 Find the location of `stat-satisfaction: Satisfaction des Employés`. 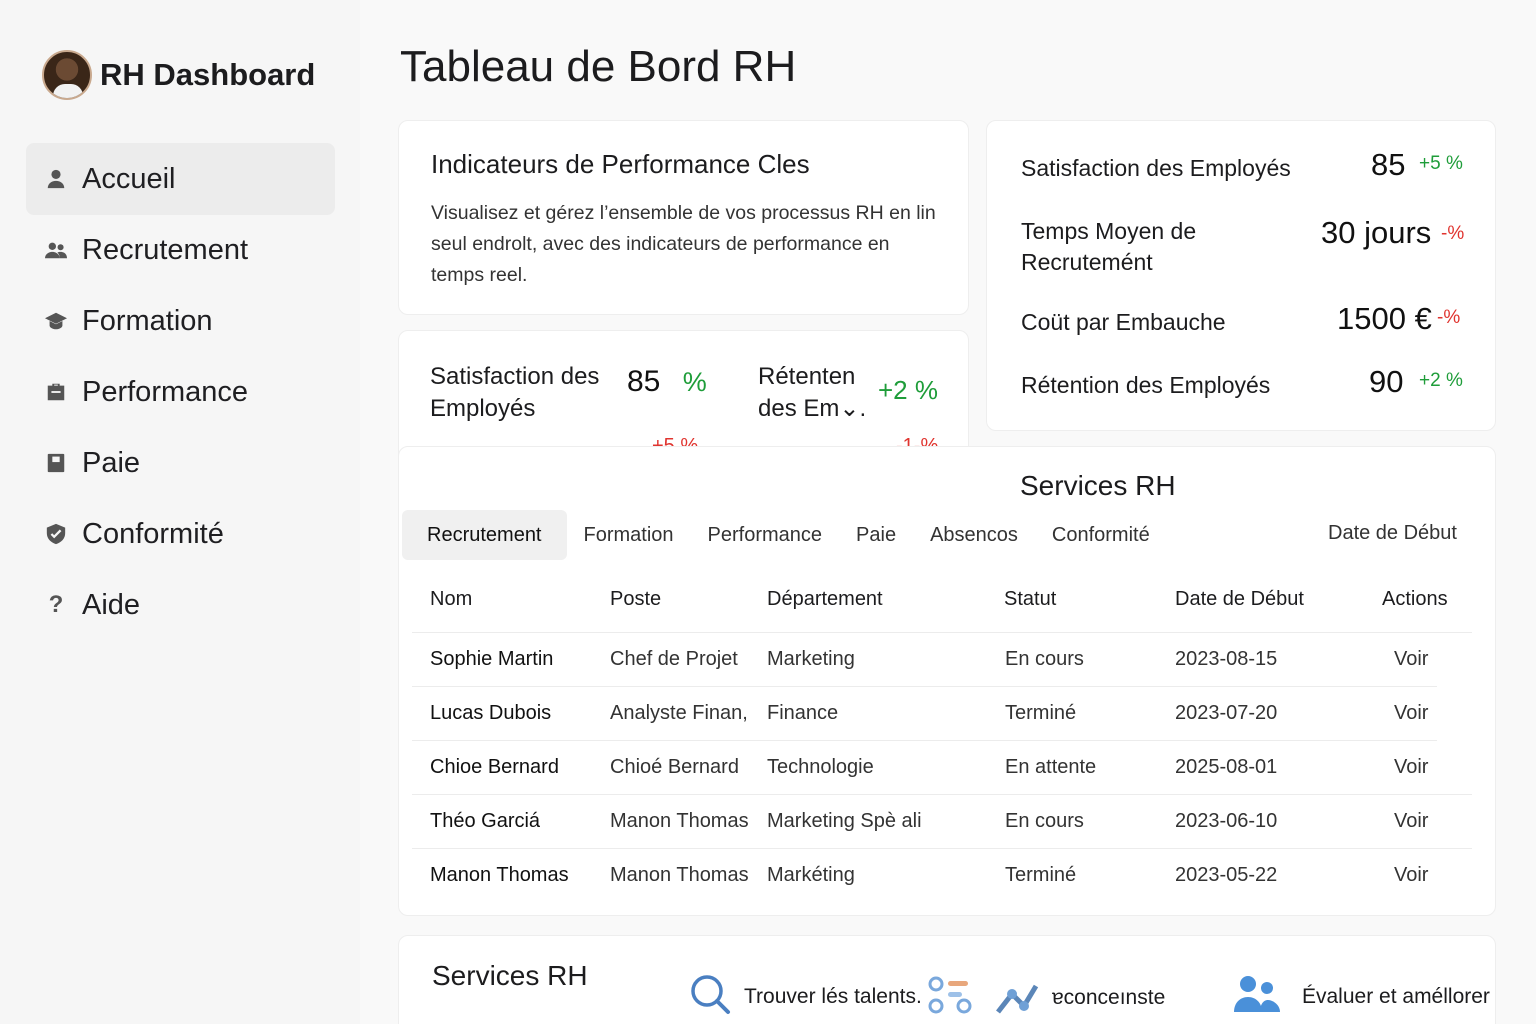

stat-satisfaction: Satisfaction des Employés is located at coordinates (515, 393).